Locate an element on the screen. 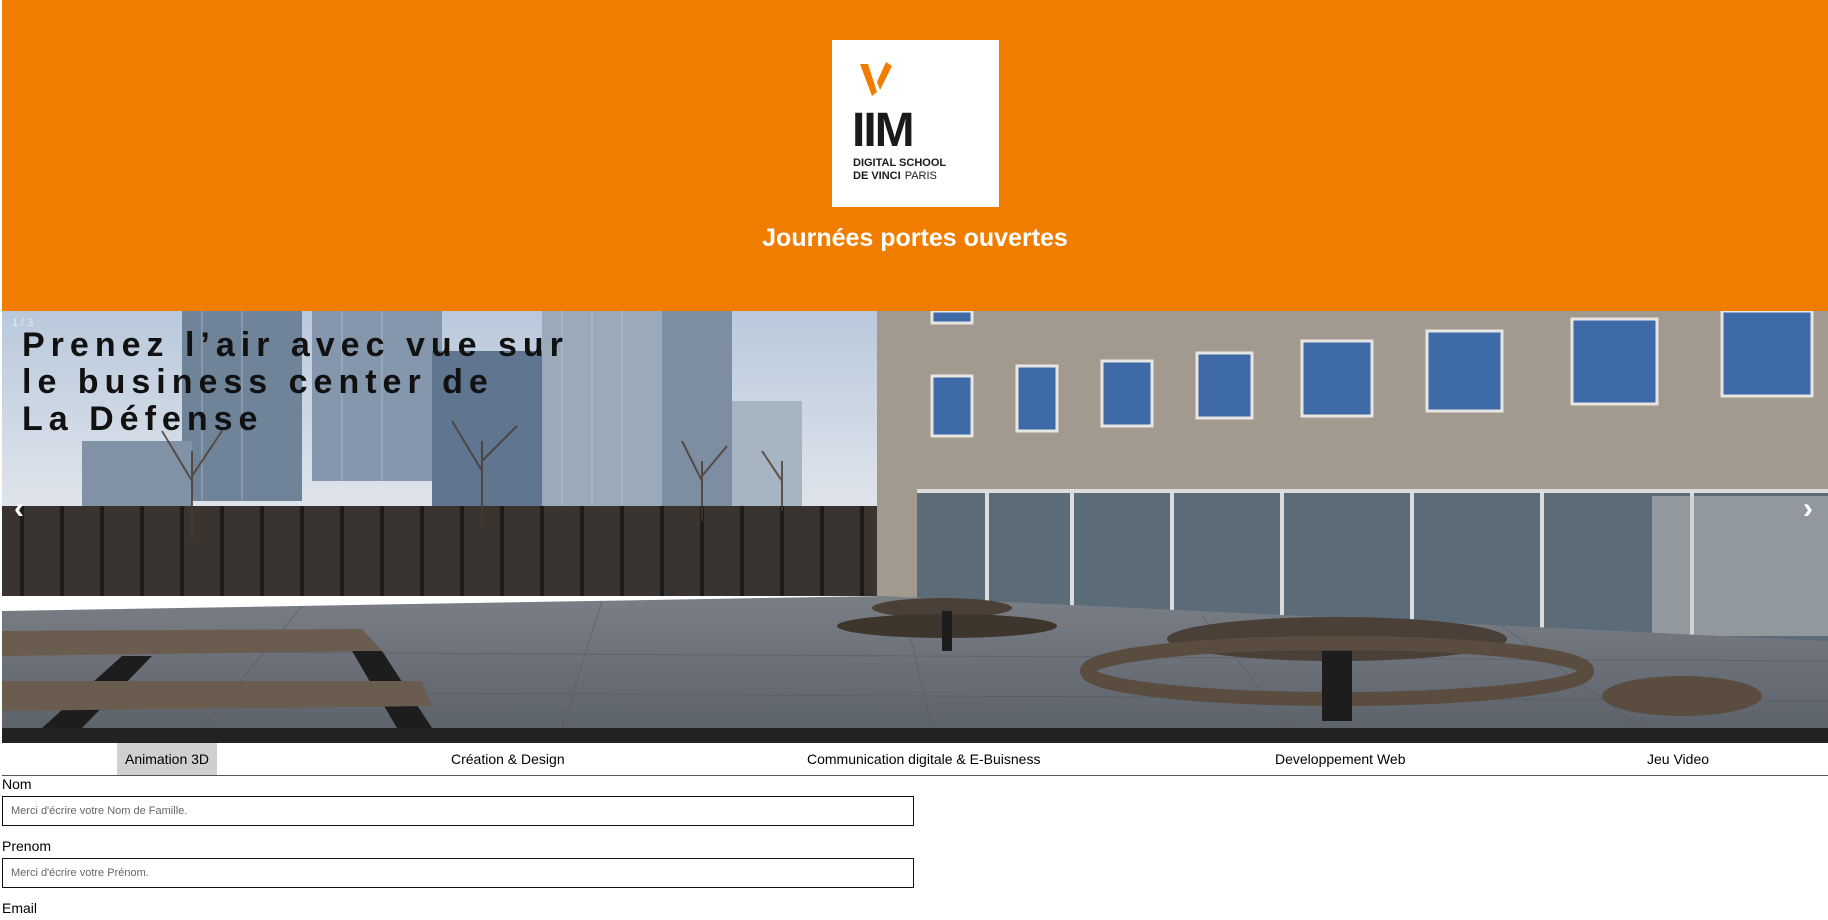 Image resolution: width=1828 pixels, height=920 pixels. tab-animation-3d: Animation 3D is located at coordinates (167, 759).